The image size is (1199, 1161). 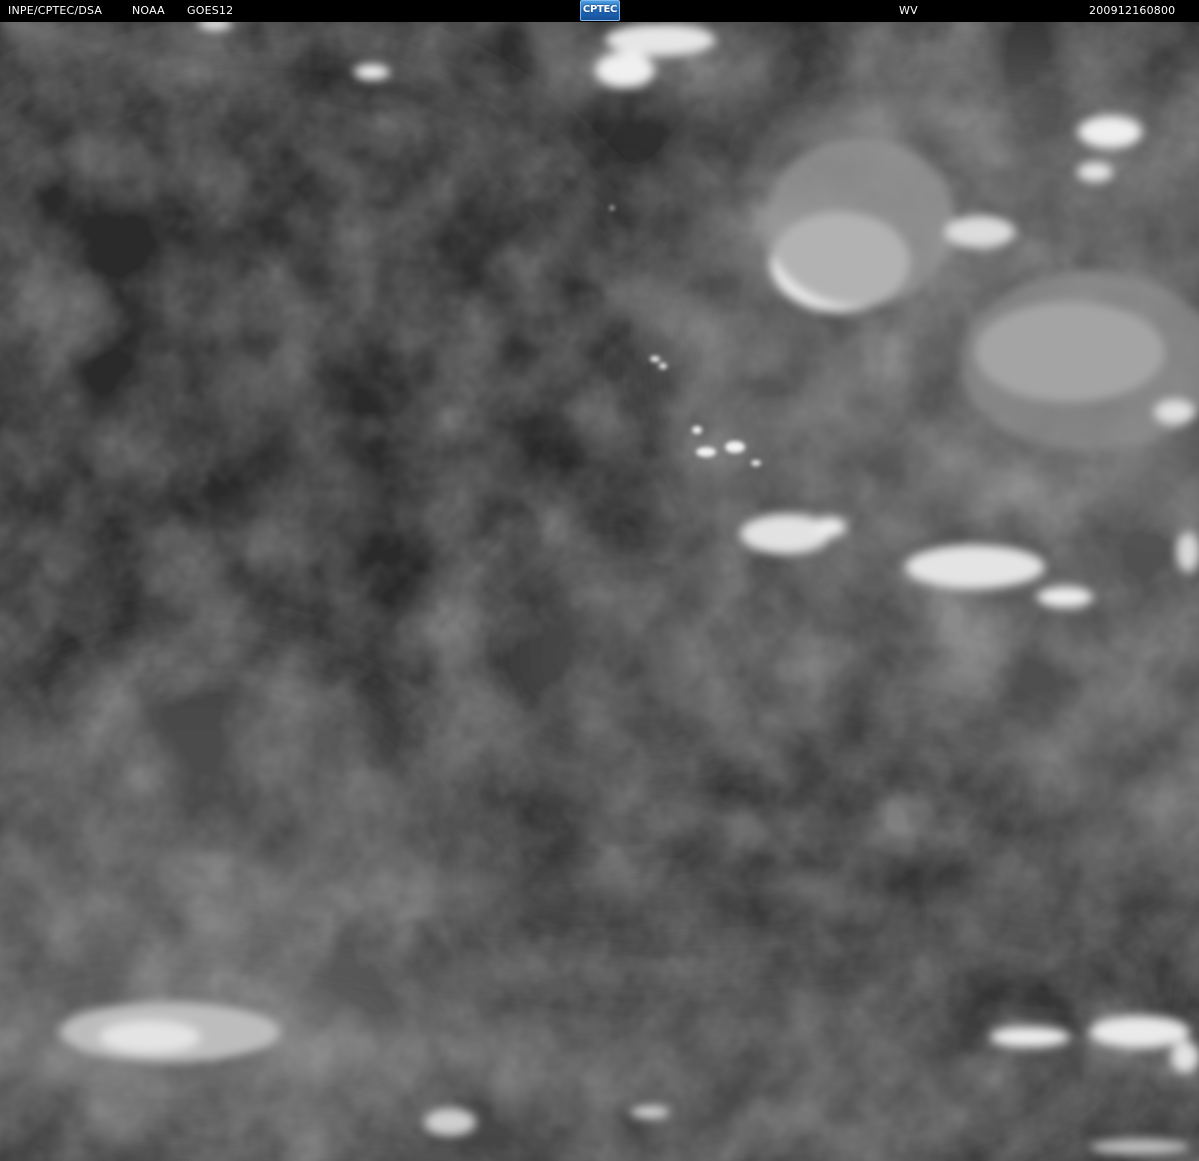 I want to click on cptec-logo-text: CPTEC, so click(x=600, y=9).